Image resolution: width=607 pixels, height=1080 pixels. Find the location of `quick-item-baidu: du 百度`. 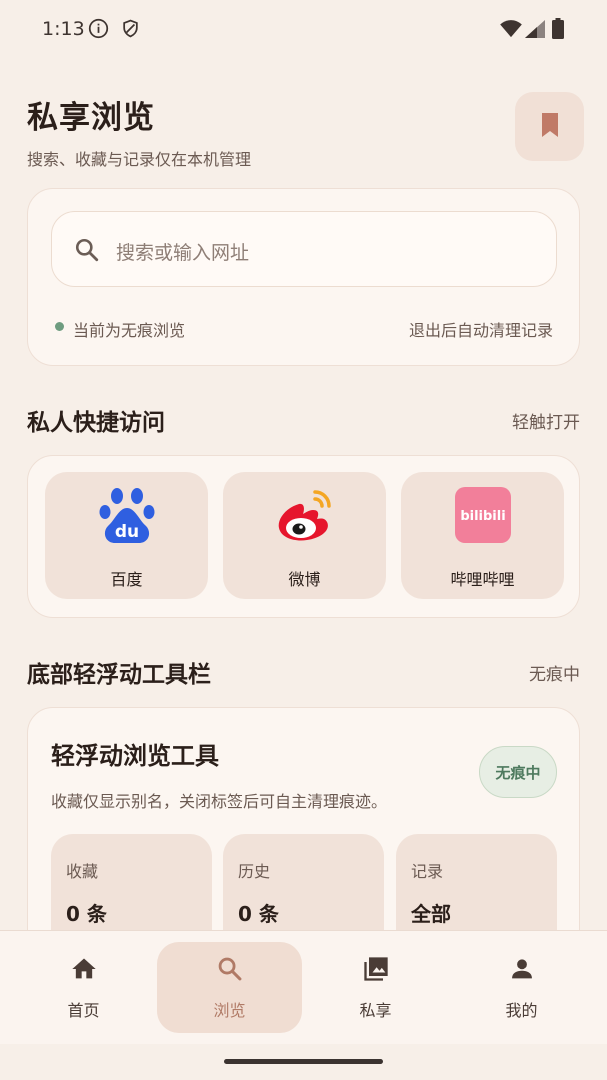

quick-item-baidu: du 百度 is located at coordinates (126, 535).